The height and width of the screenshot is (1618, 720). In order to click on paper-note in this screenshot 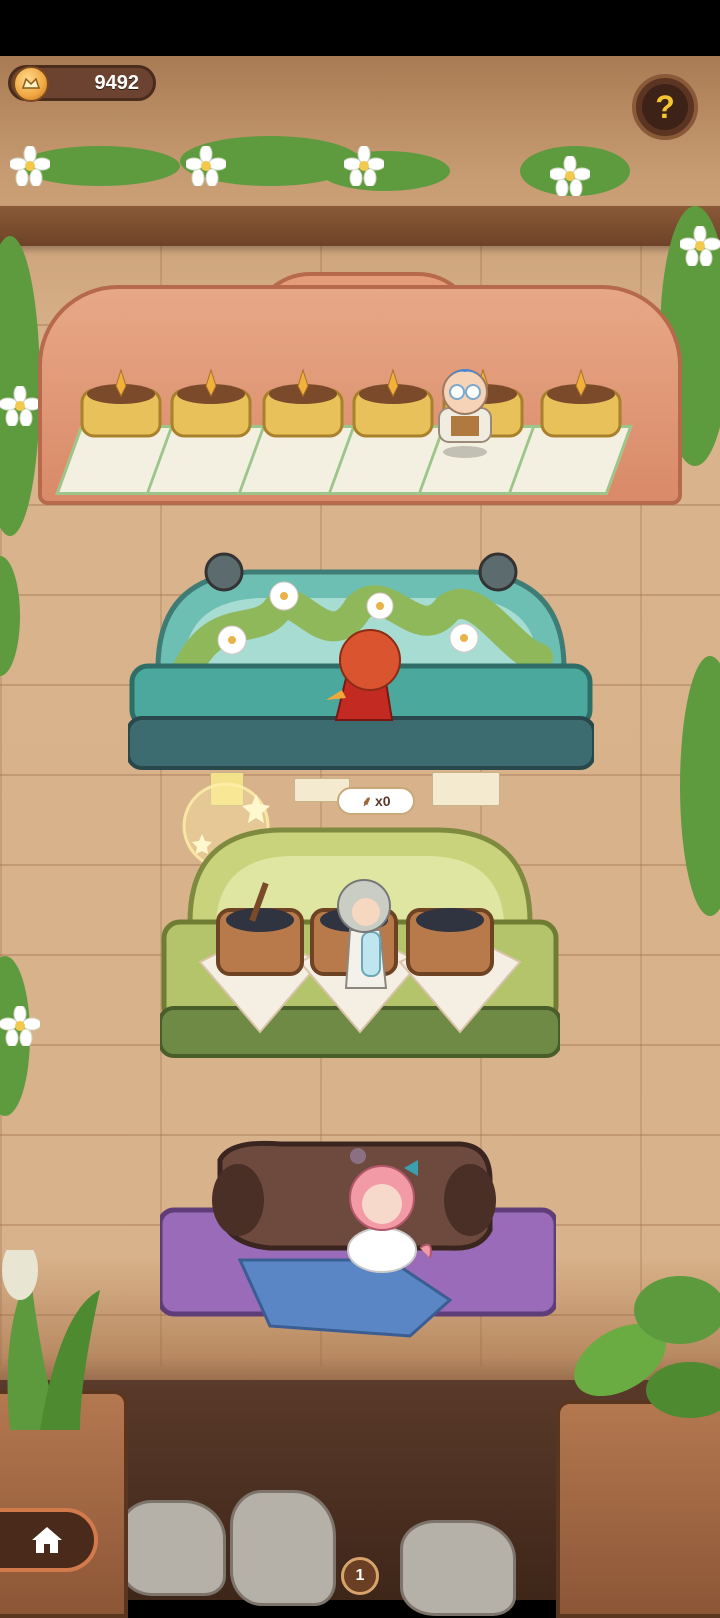, I will do `click(466, 789)`.